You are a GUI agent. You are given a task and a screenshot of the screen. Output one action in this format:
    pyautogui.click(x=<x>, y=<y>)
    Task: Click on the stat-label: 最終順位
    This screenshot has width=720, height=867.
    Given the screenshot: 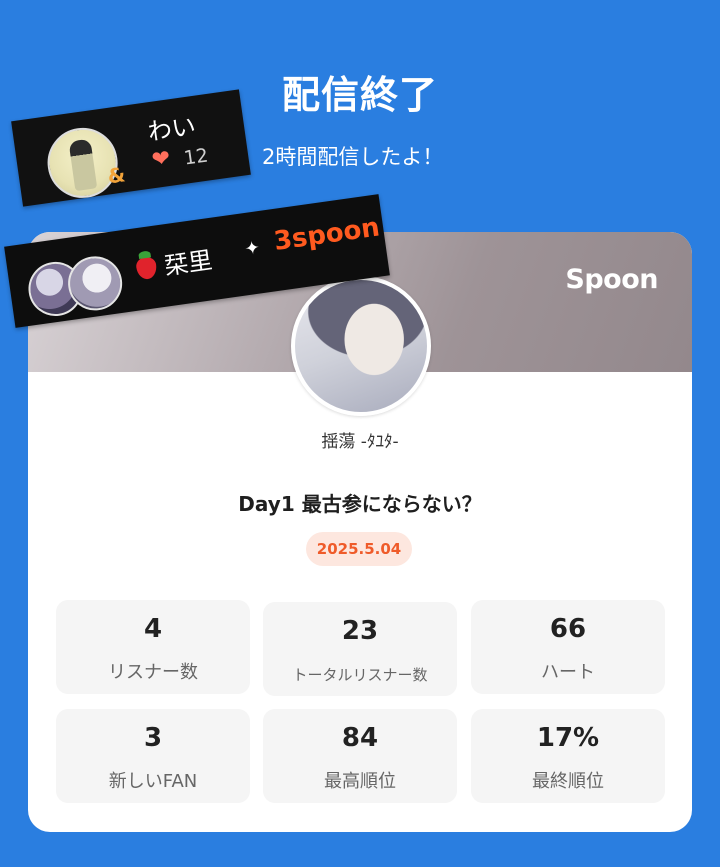 What is the action you would take?
    pyautogui.click(x=568, y=781)
    